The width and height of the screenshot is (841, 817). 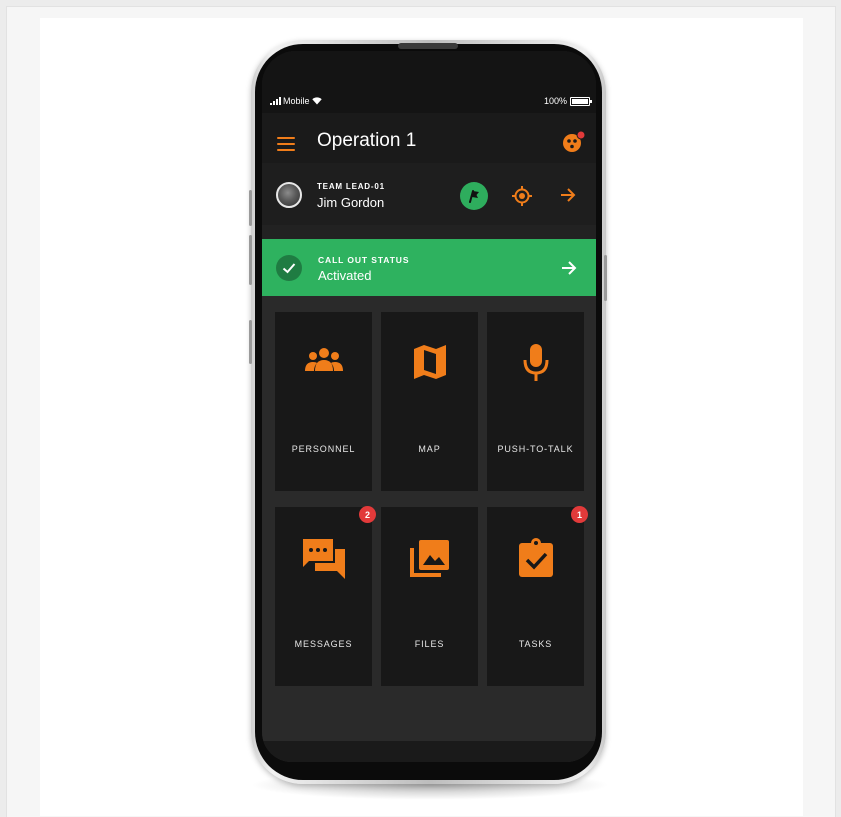 What do you see at coordinates (289, 195) in the screenshot?
I see `avatar` at bounding box center [289, 195].